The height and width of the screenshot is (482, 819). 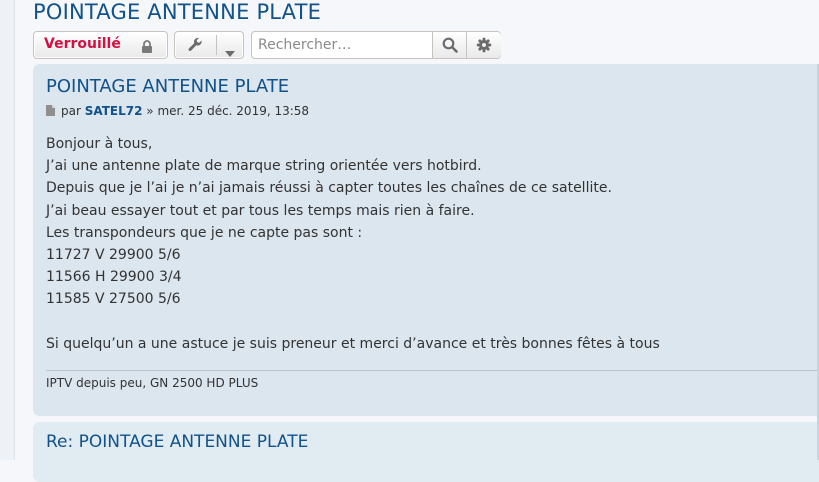 I want to click on content-line: 11585 V 27500 5/6, so click(x=113, y=299).